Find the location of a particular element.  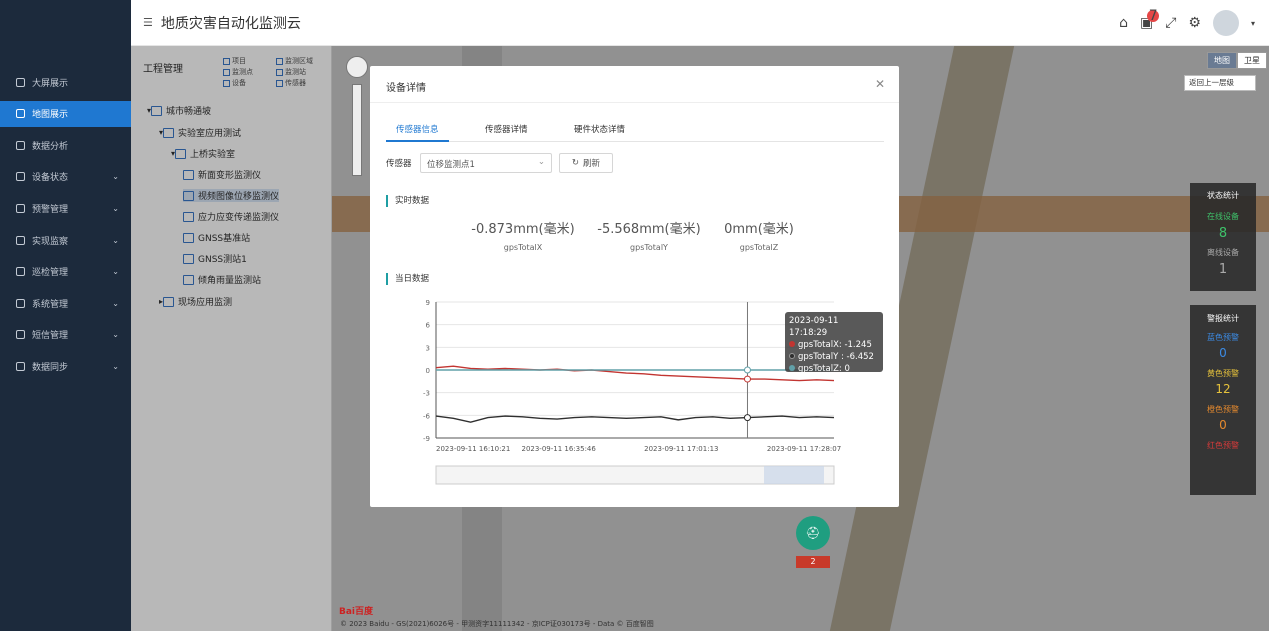

sidebar-item-label: 数据同步 is located at coordinates (50, 367).